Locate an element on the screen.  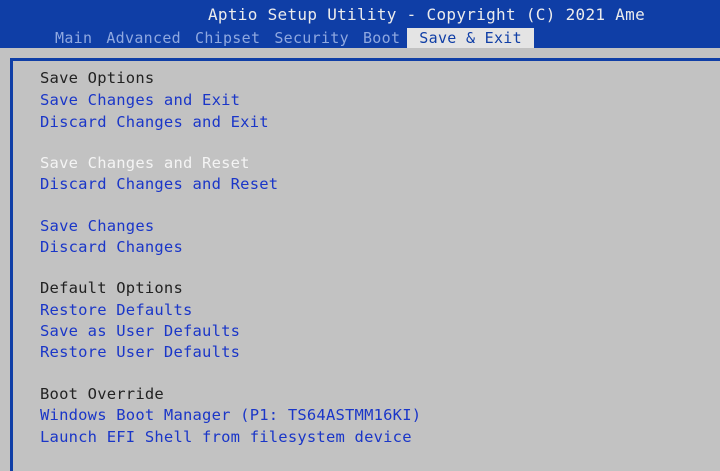
tab-save-exit: Save & Exit is located at coordinates (470, 38).